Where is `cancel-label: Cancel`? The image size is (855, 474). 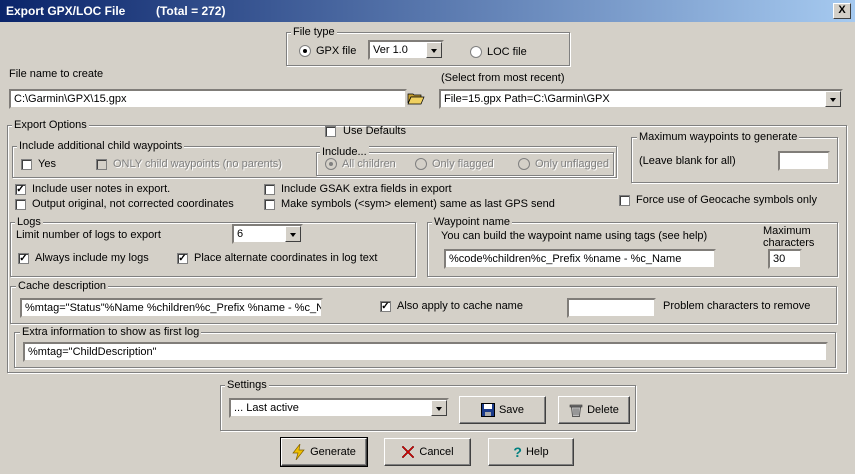 cancel-label: Cancel is located at coordinates (436, 452).